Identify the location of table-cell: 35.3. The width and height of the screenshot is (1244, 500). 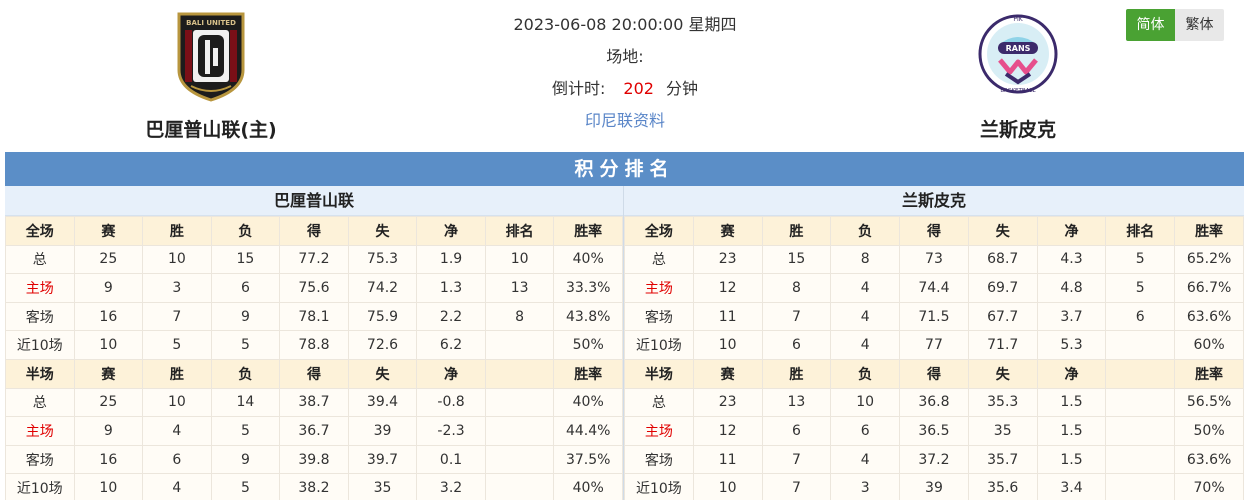
(1002, 402).